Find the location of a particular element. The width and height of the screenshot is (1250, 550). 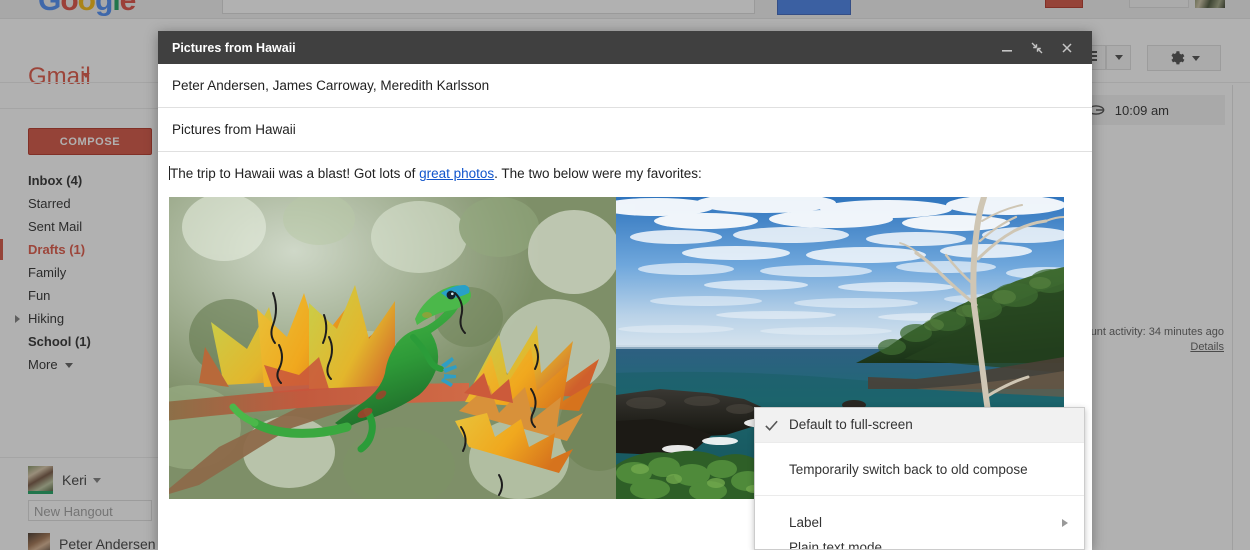

close-icon is located at coordinates (1067, 47).